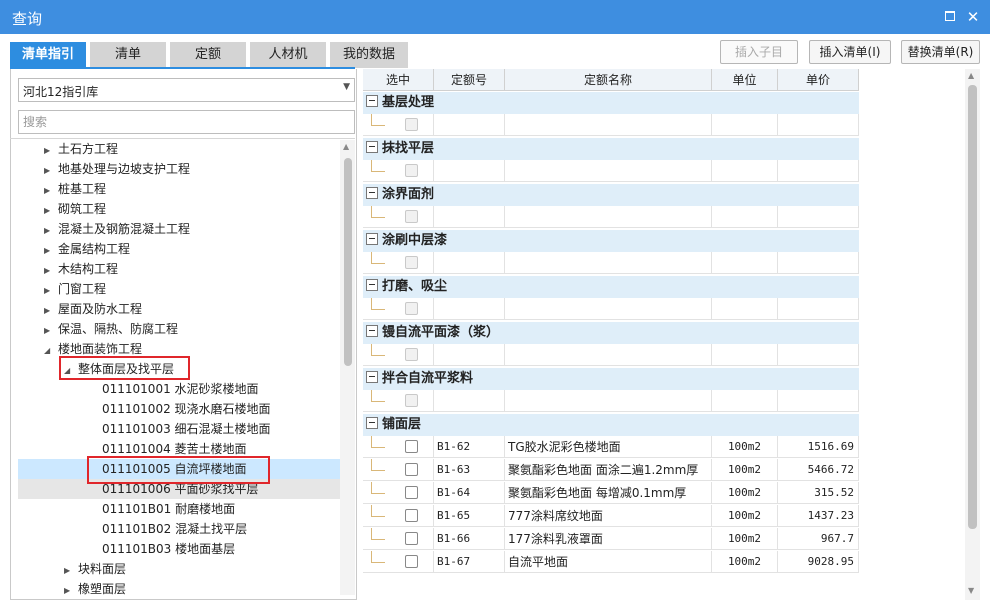 The height and width of the screenshot is (600, 990). Describe the element at coordinates (611, 287) in the screenshot. I see `group-row: 打磨、吸尘` at that location.